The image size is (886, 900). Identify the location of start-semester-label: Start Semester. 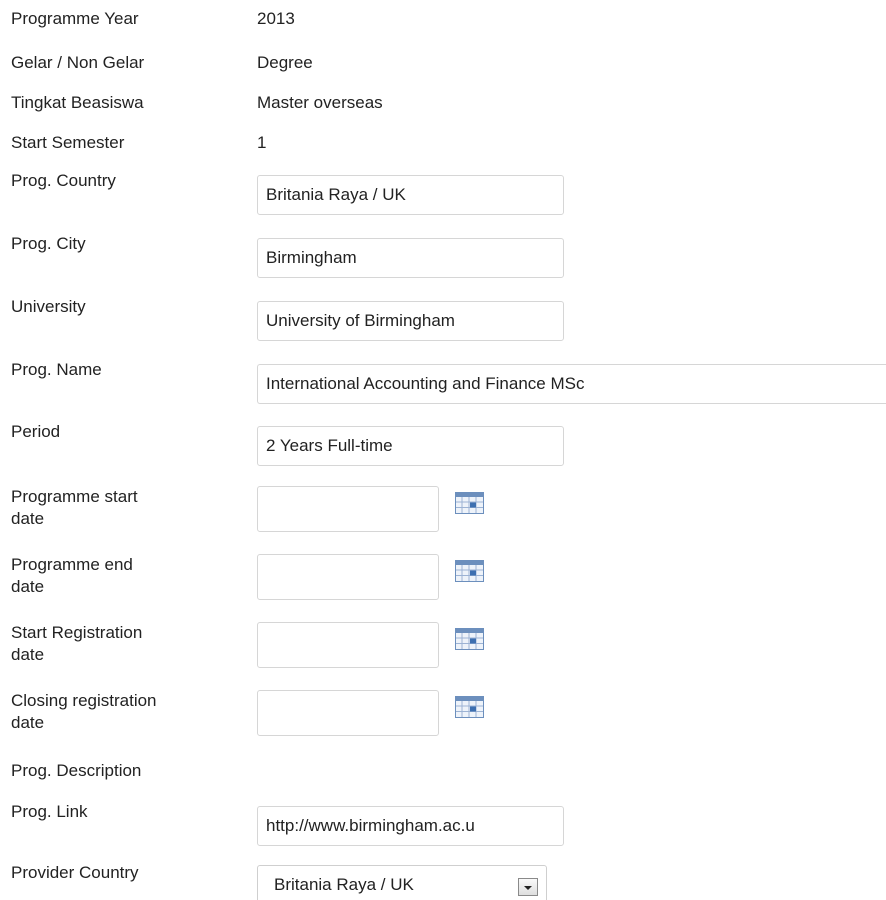
(68, 142).